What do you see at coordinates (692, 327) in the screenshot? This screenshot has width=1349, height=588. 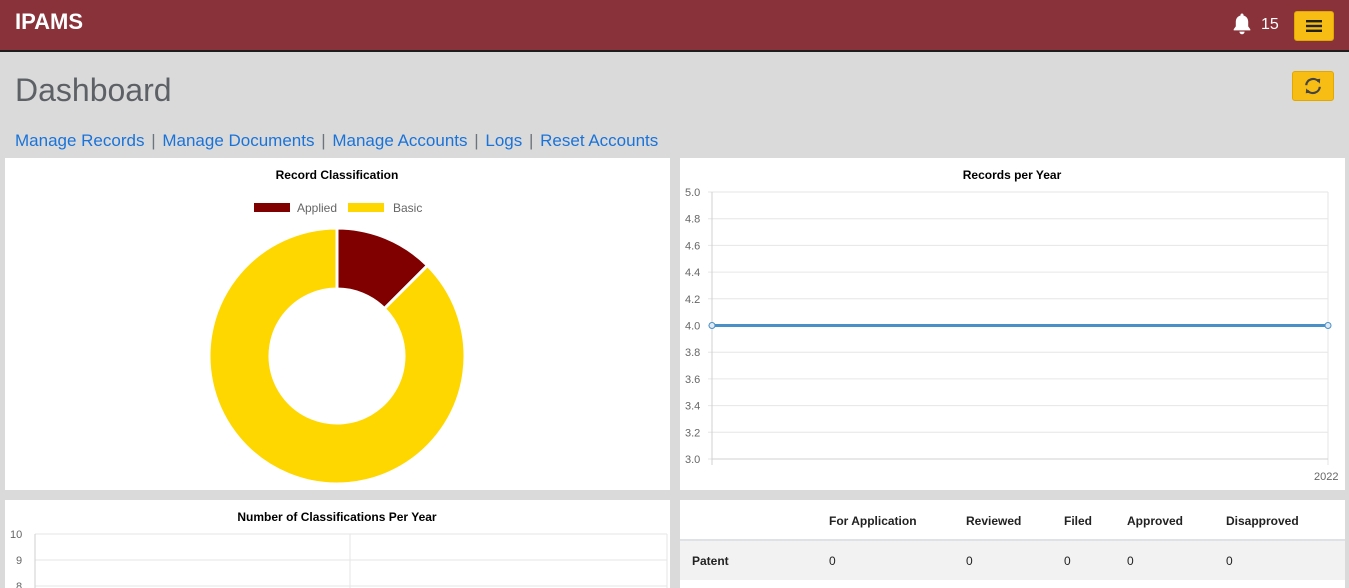 I see `y-tick-label: 4.0` at bounding box center [692, 327].